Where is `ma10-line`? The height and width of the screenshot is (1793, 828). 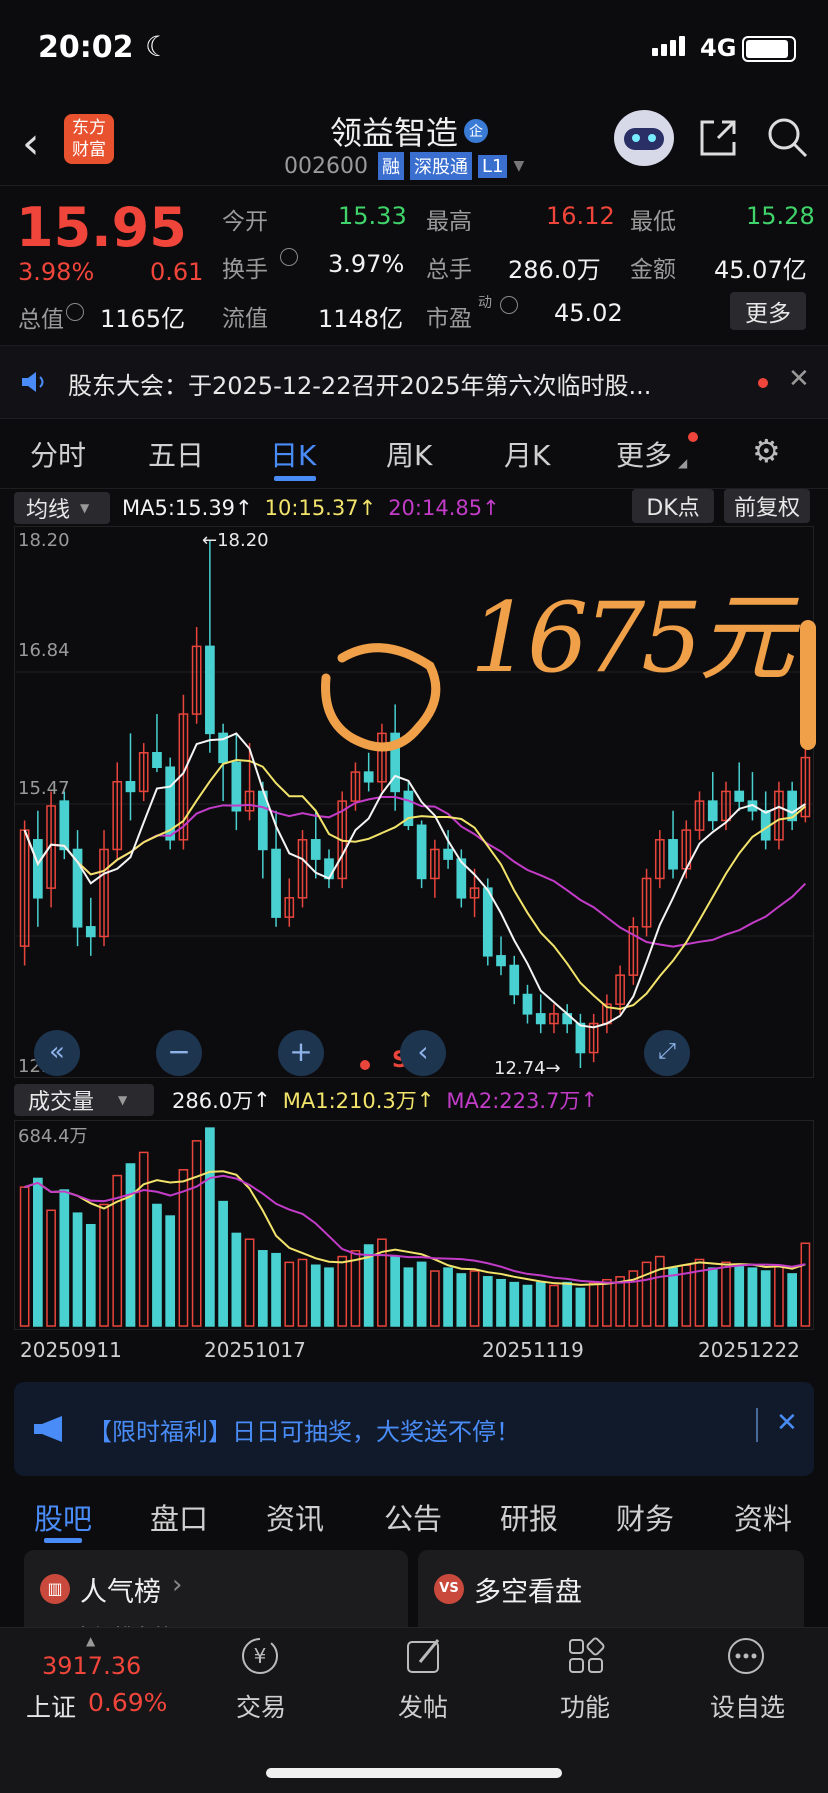 ma10-line is located at coordinates (415, 884).